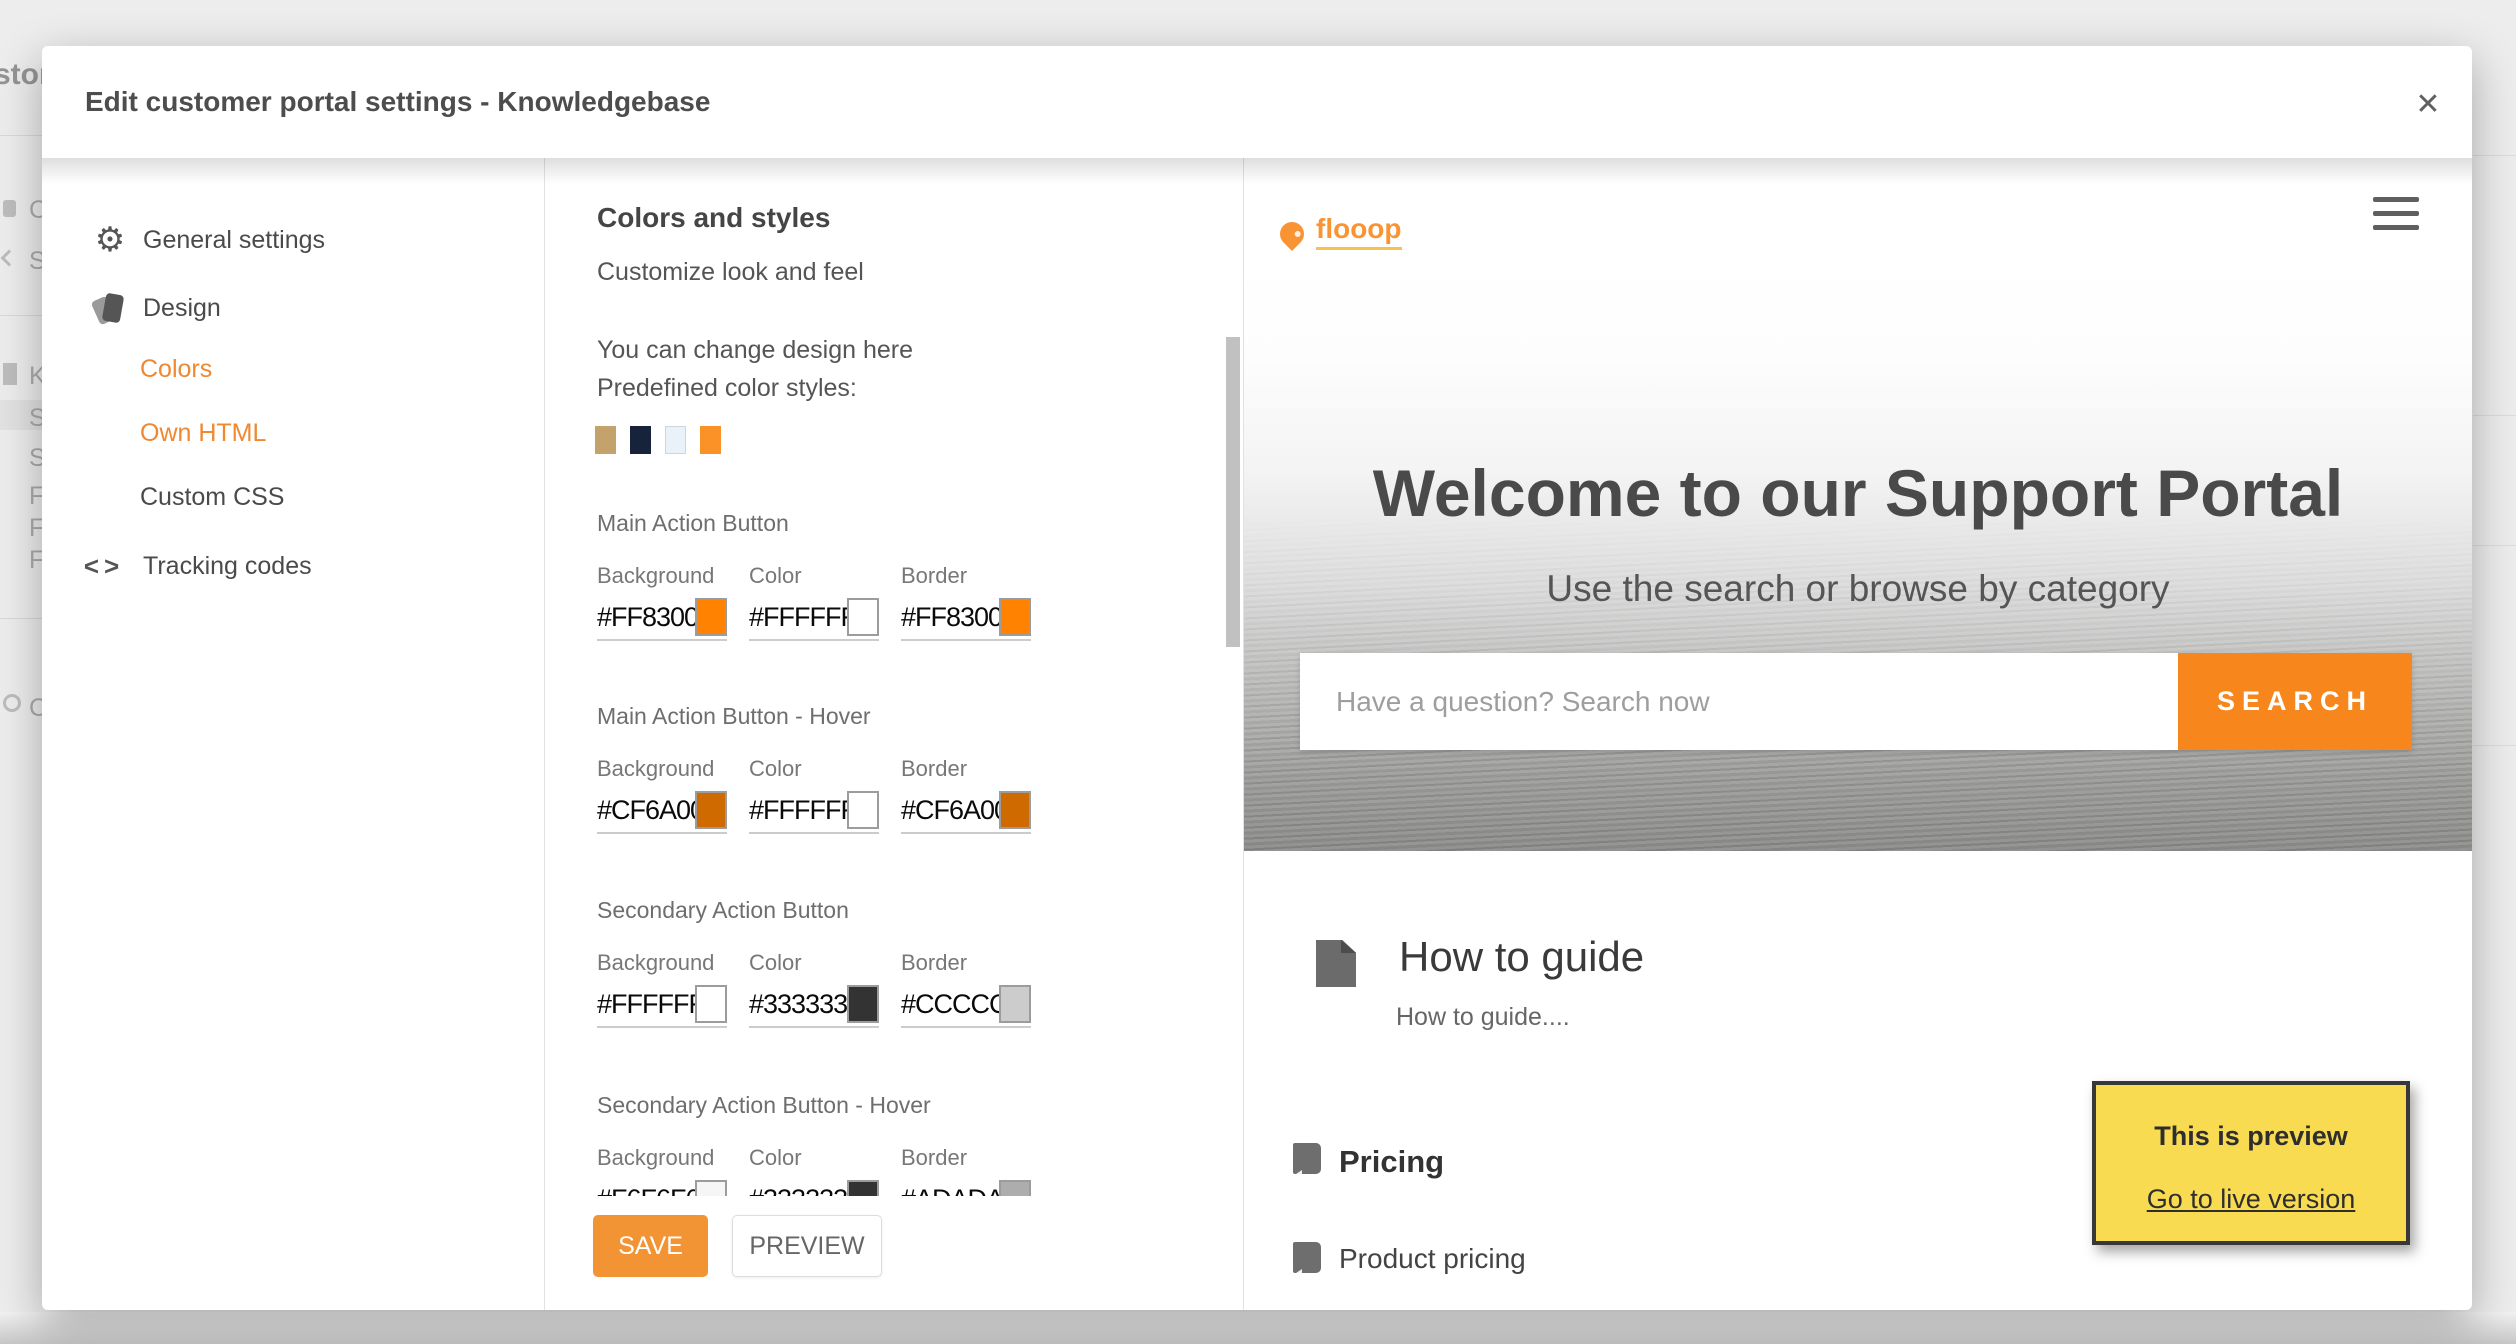 The height and width of the screenshot is (1344, 2516). Describe the element at coordinates (1307, 1257) in the screenshot. I see `book-icon` at that location.